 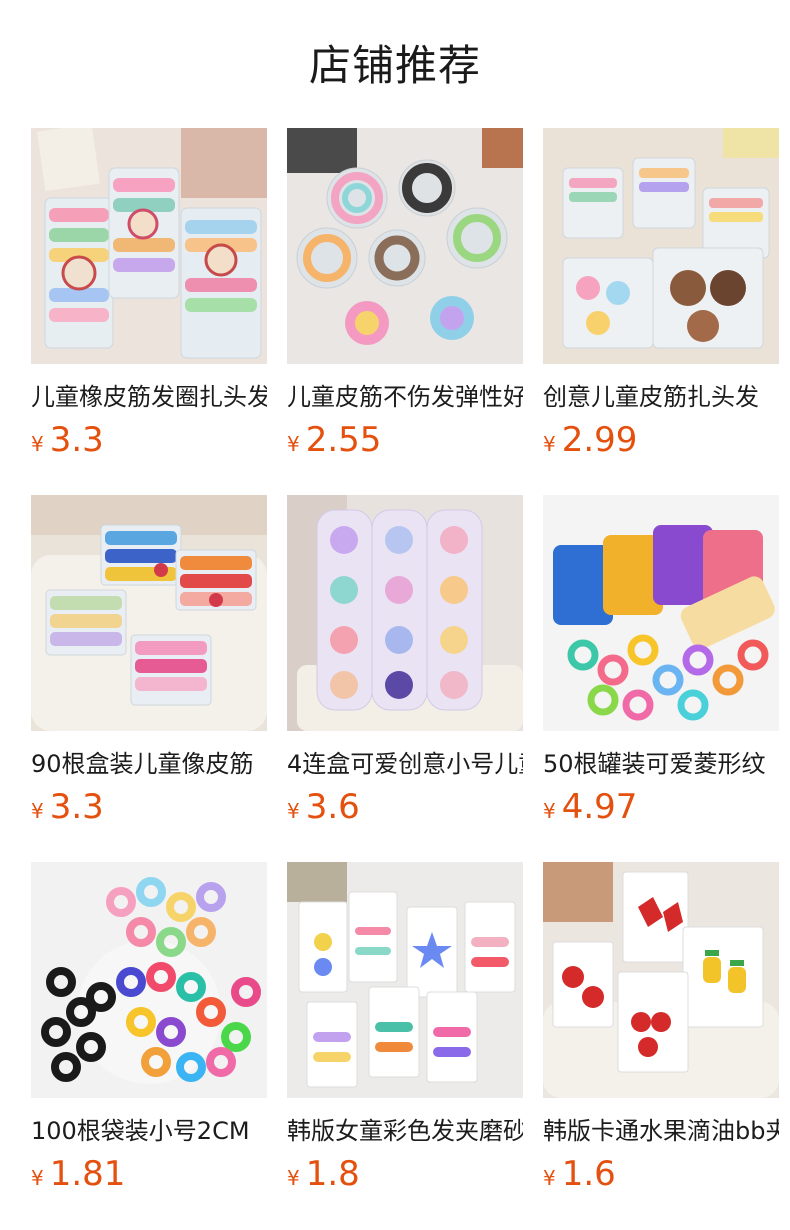 I want to click on product-price: ¥1.81, so click(x=149, y=1174).